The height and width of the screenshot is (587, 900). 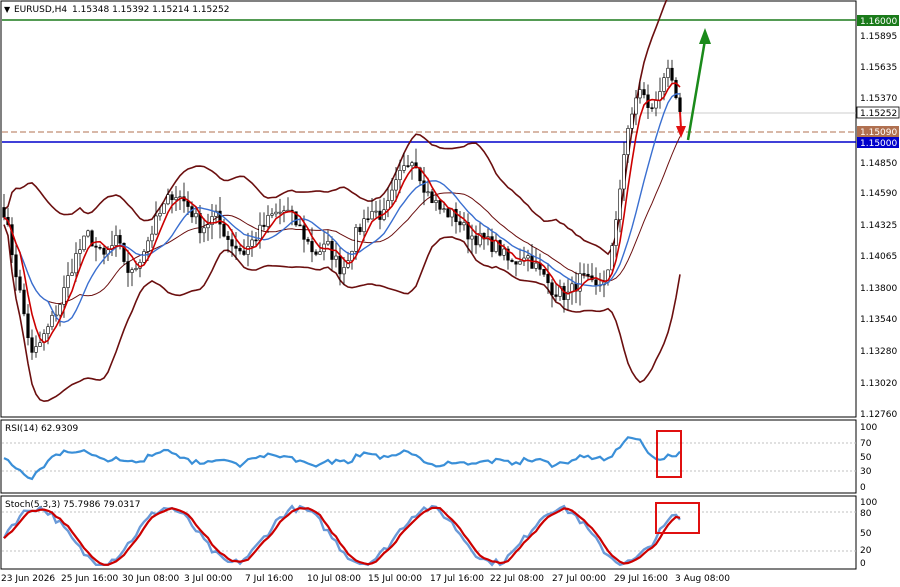 I want to click on stoch-axis-tick: 80, so click(x=866, y=514).